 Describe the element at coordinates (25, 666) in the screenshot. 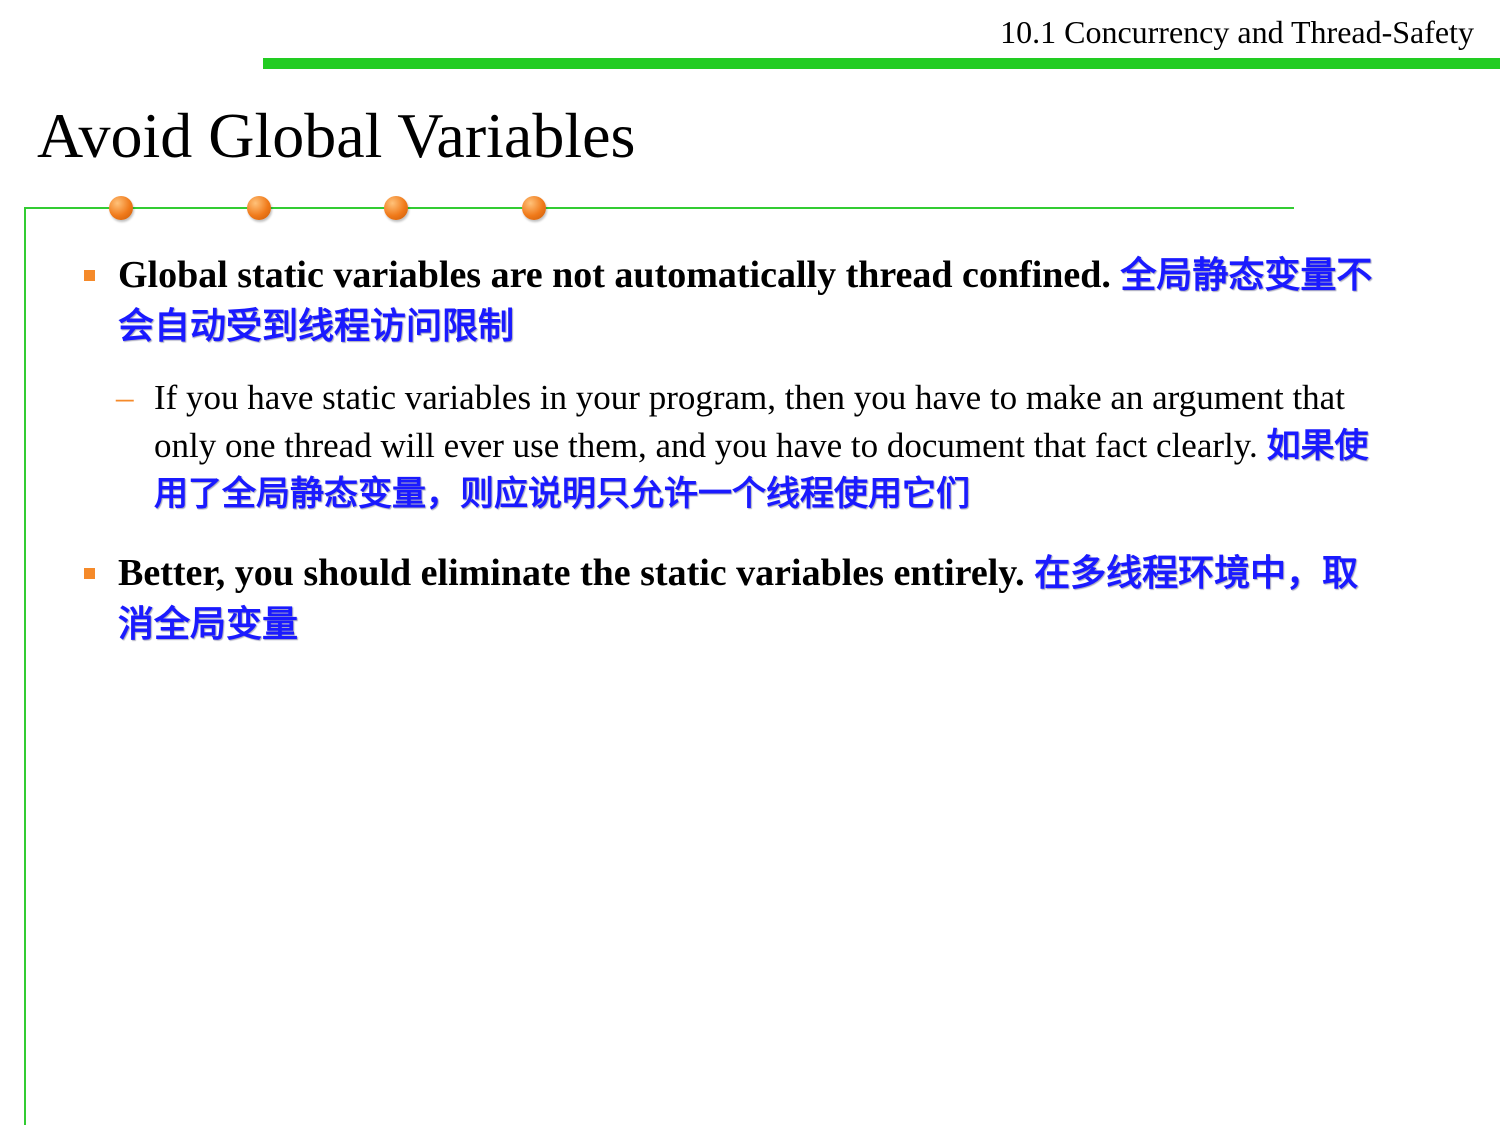

I see `frame-left-line` at that location.